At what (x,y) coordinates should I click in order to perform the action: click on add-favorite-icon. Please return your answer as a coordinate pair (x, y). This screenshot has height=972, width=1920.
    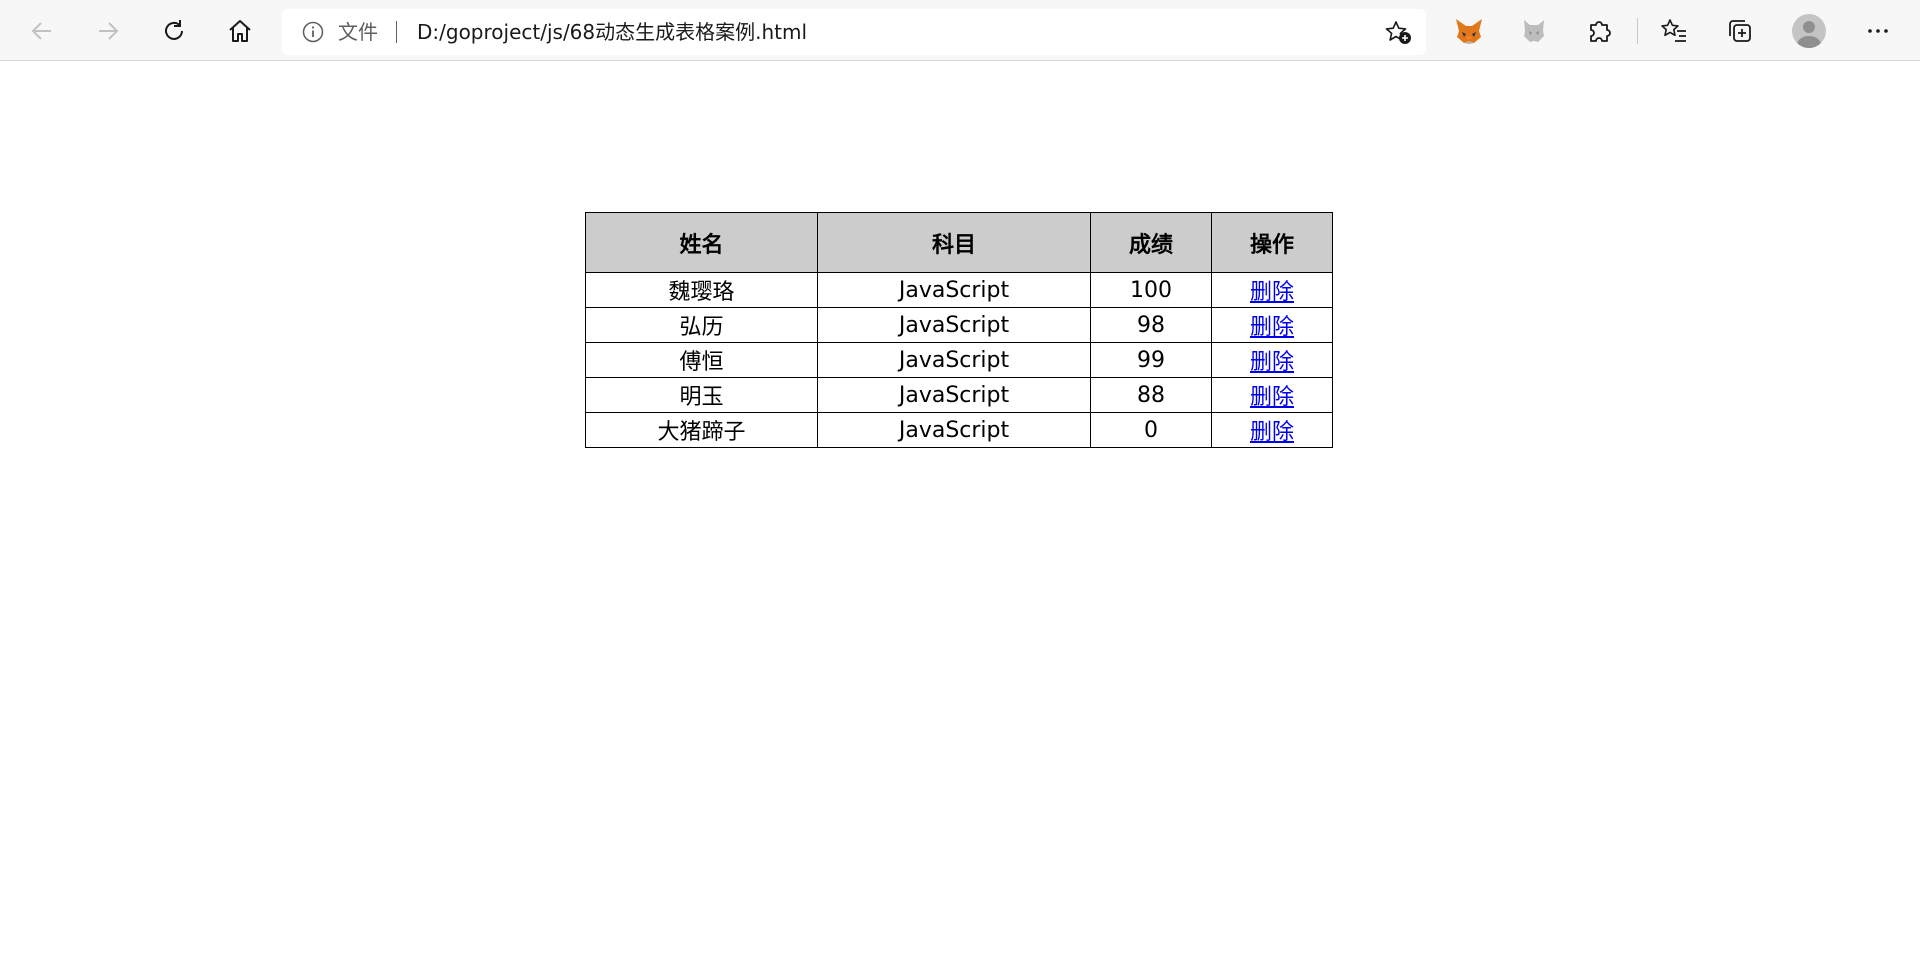
    Looking at the image, I should click on (1399, 33).